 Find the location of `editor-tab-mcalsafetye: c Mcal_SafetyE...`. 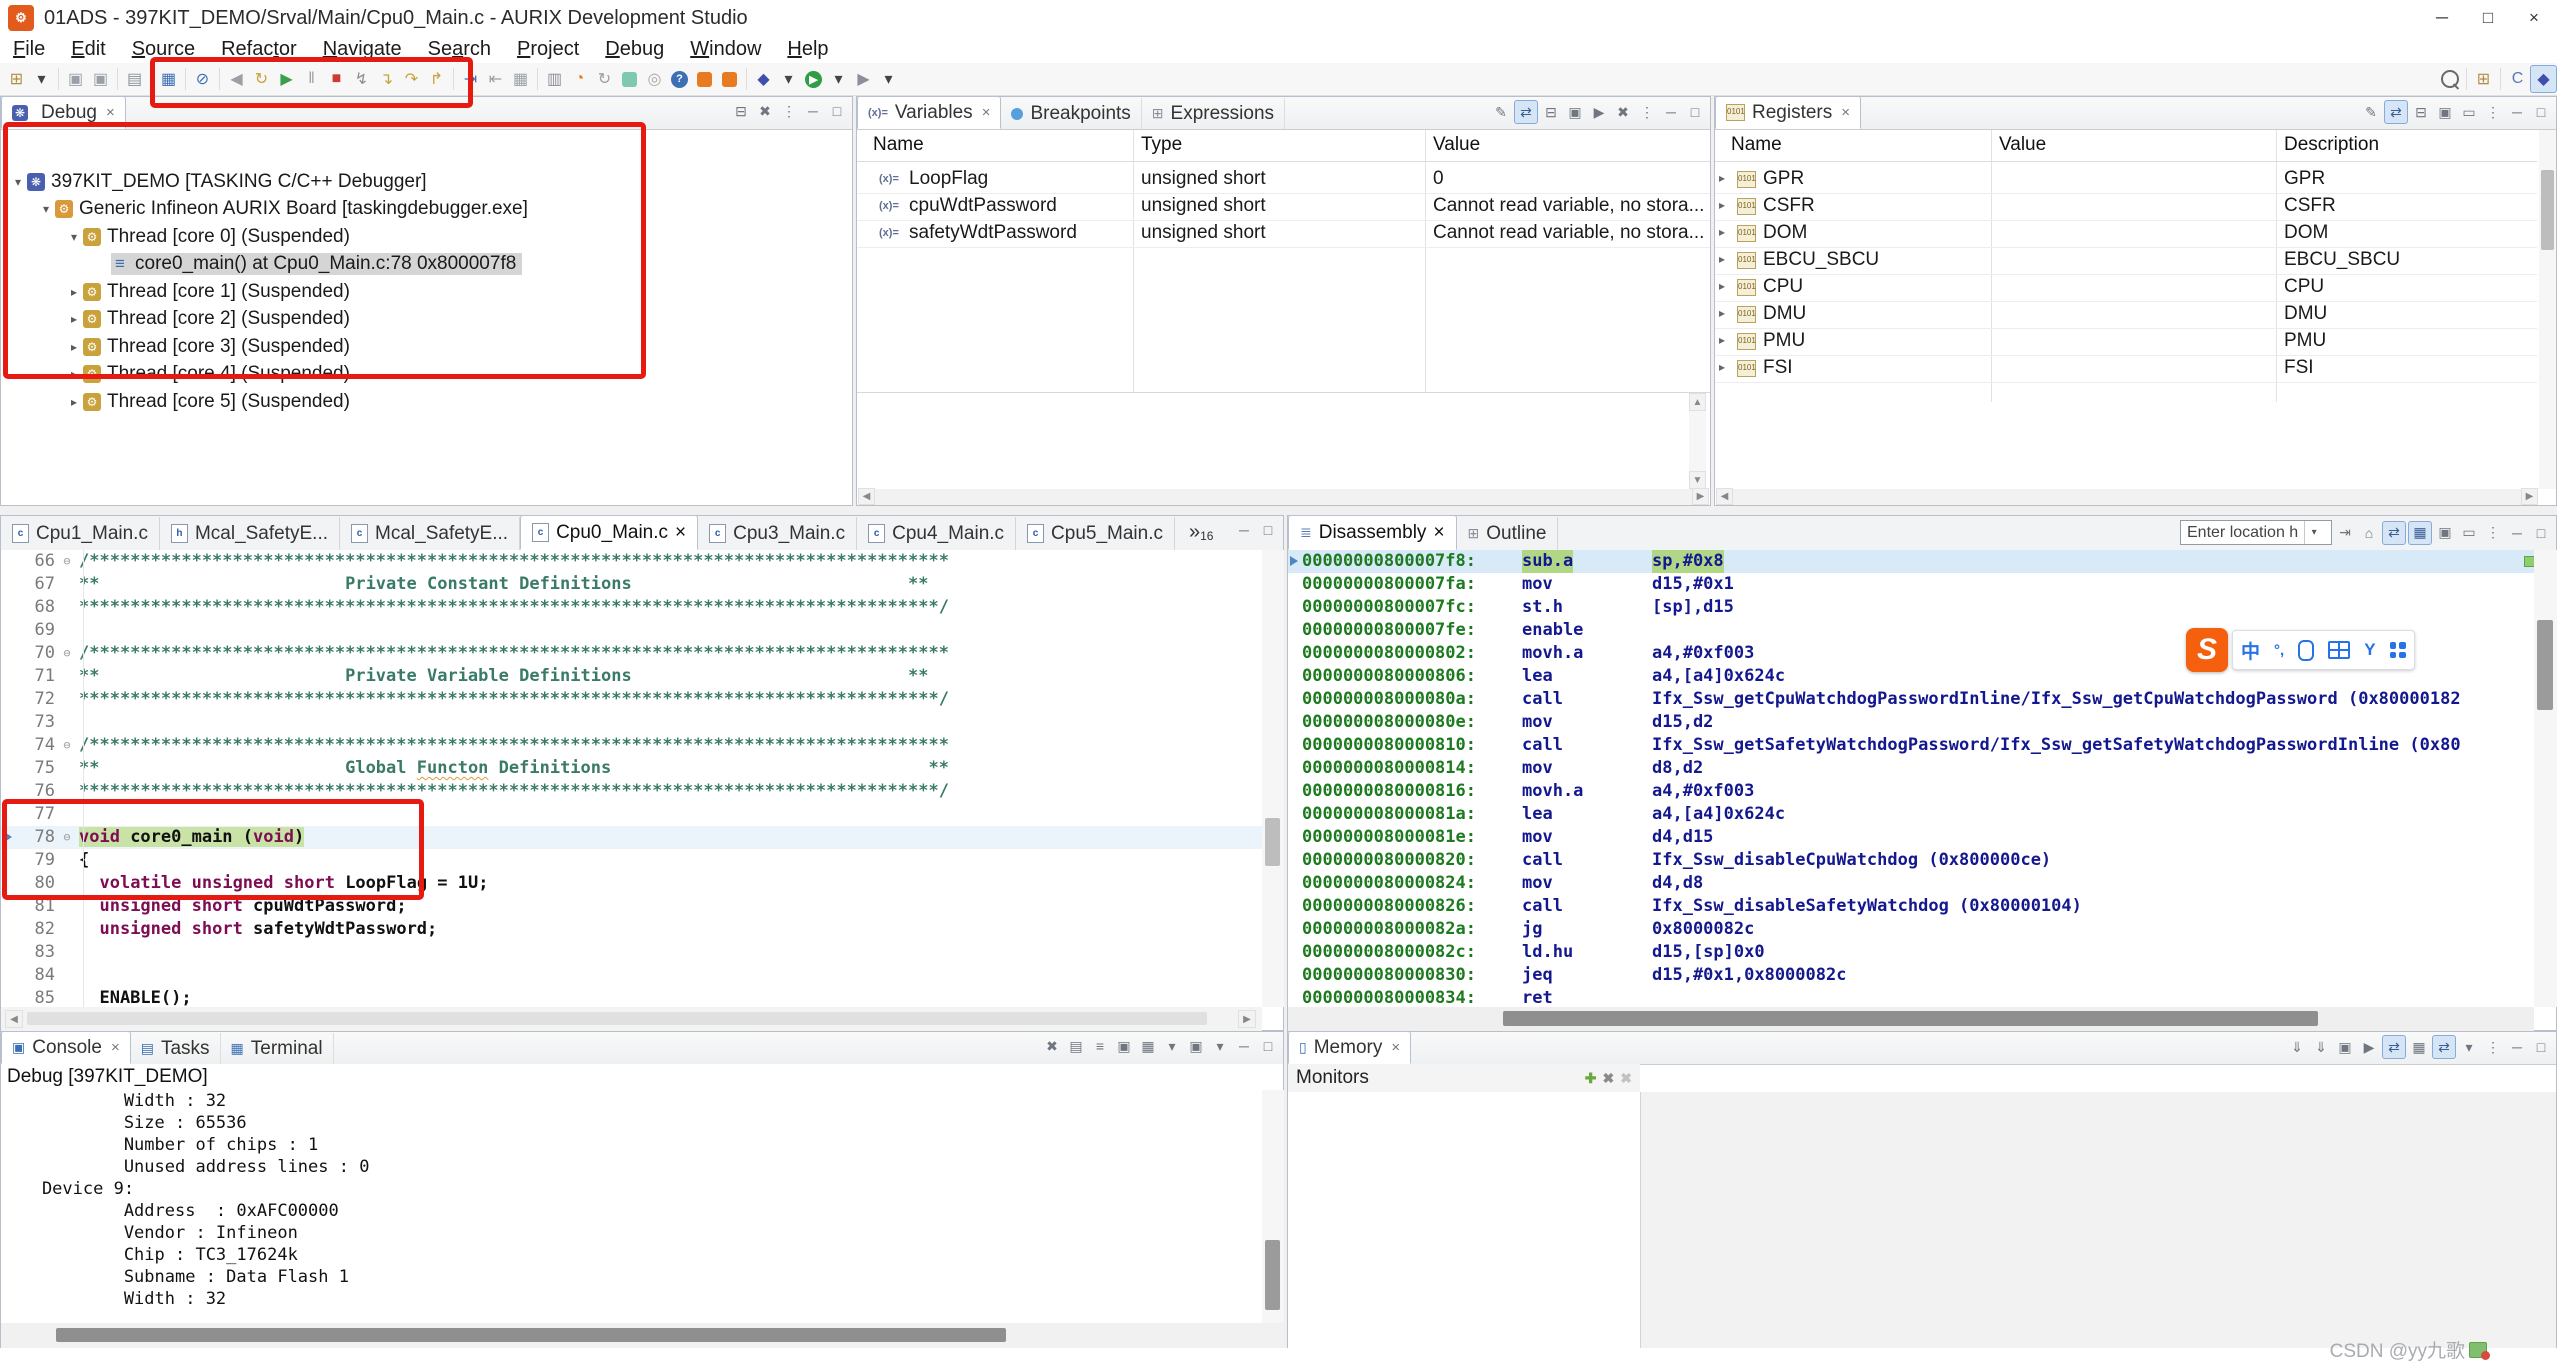

editor-tab-mcalsafetye: c Mcal_SafetyE... is located at coordinates (430, 533).